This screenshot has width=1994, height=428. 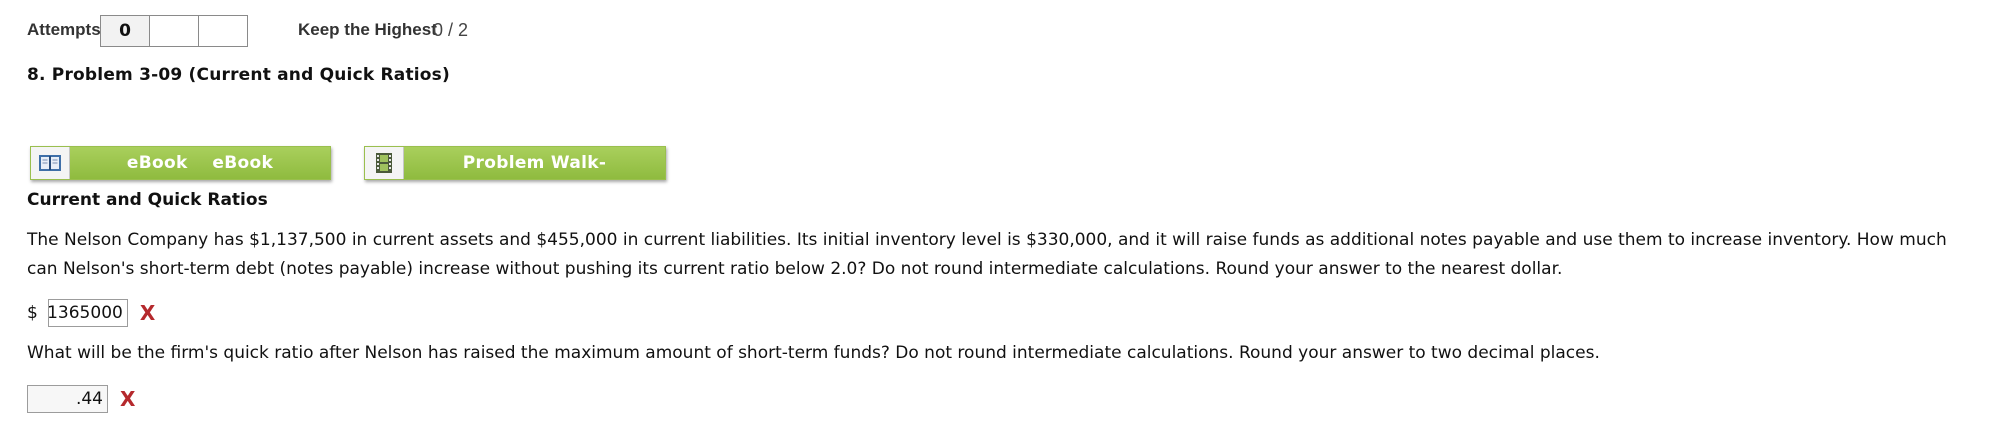 I want to click on answer-1-input: 1365000, so click(x=87, y=313).